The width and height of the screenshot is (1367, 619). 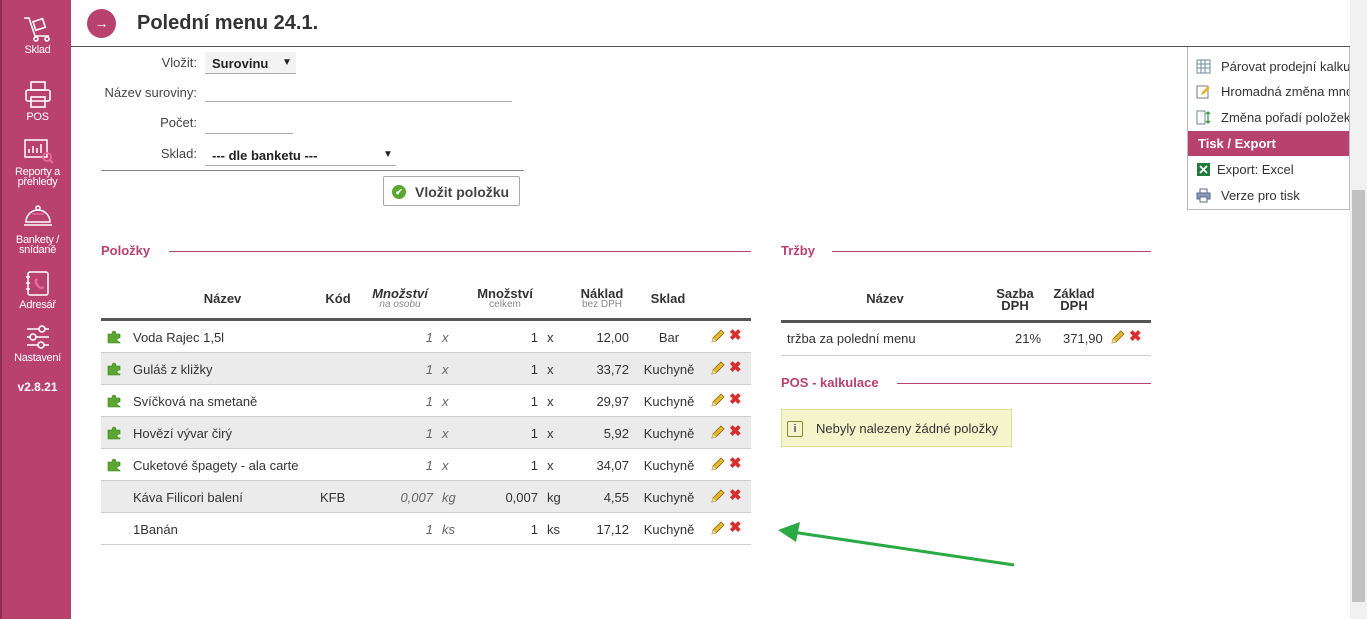 I want to click on pocet-label: Počet:, so click(x=178, y=122).